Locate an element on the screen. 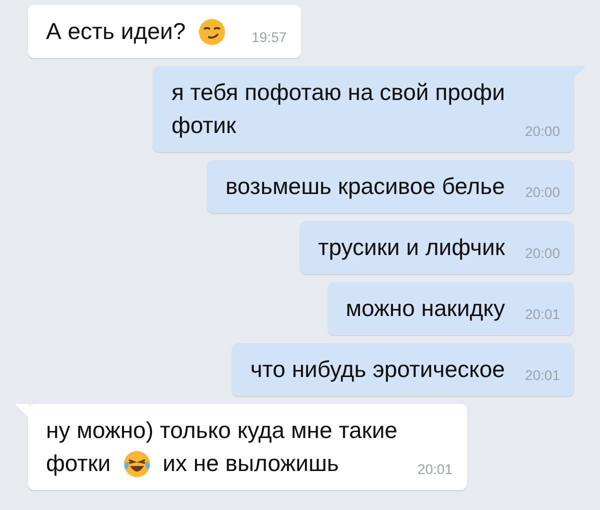 This screenshot has width=600, height=510. message-text: что нибудь эротическое is located at coordinates (377, 369).